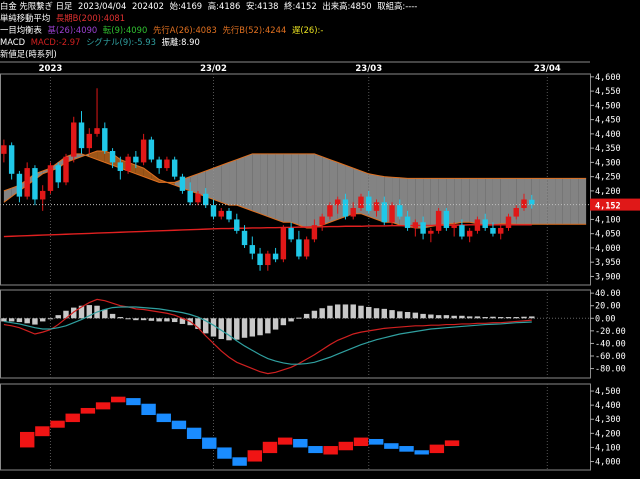  Describe the element at coordinates (608, 294) in the screenshot. I see `macd-axis-label: 40.00` at that location.